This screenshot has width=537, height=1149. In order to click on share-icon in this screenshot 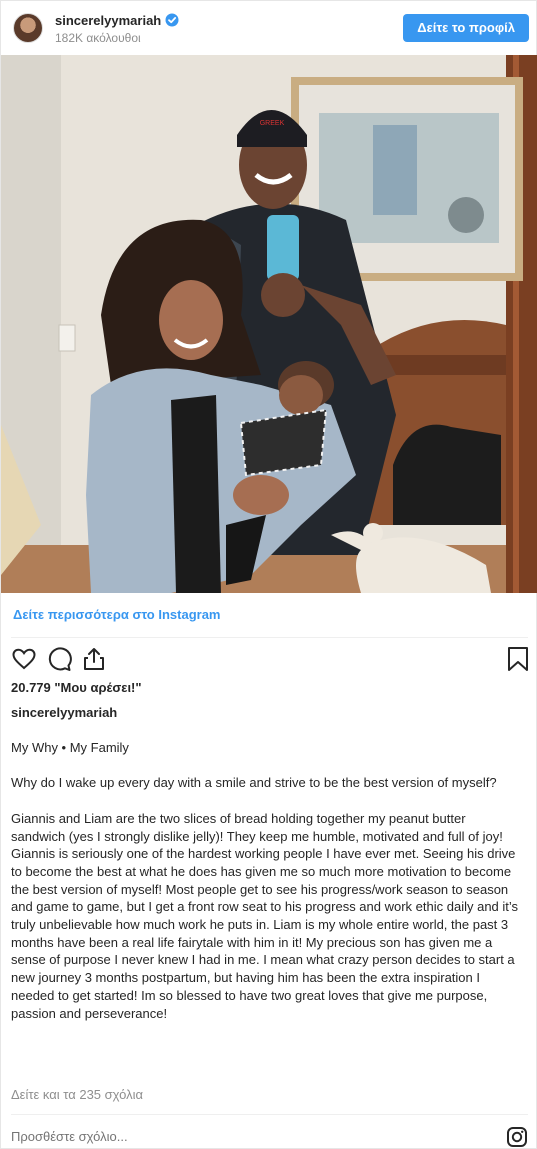, I will do `click(94, 659)`.